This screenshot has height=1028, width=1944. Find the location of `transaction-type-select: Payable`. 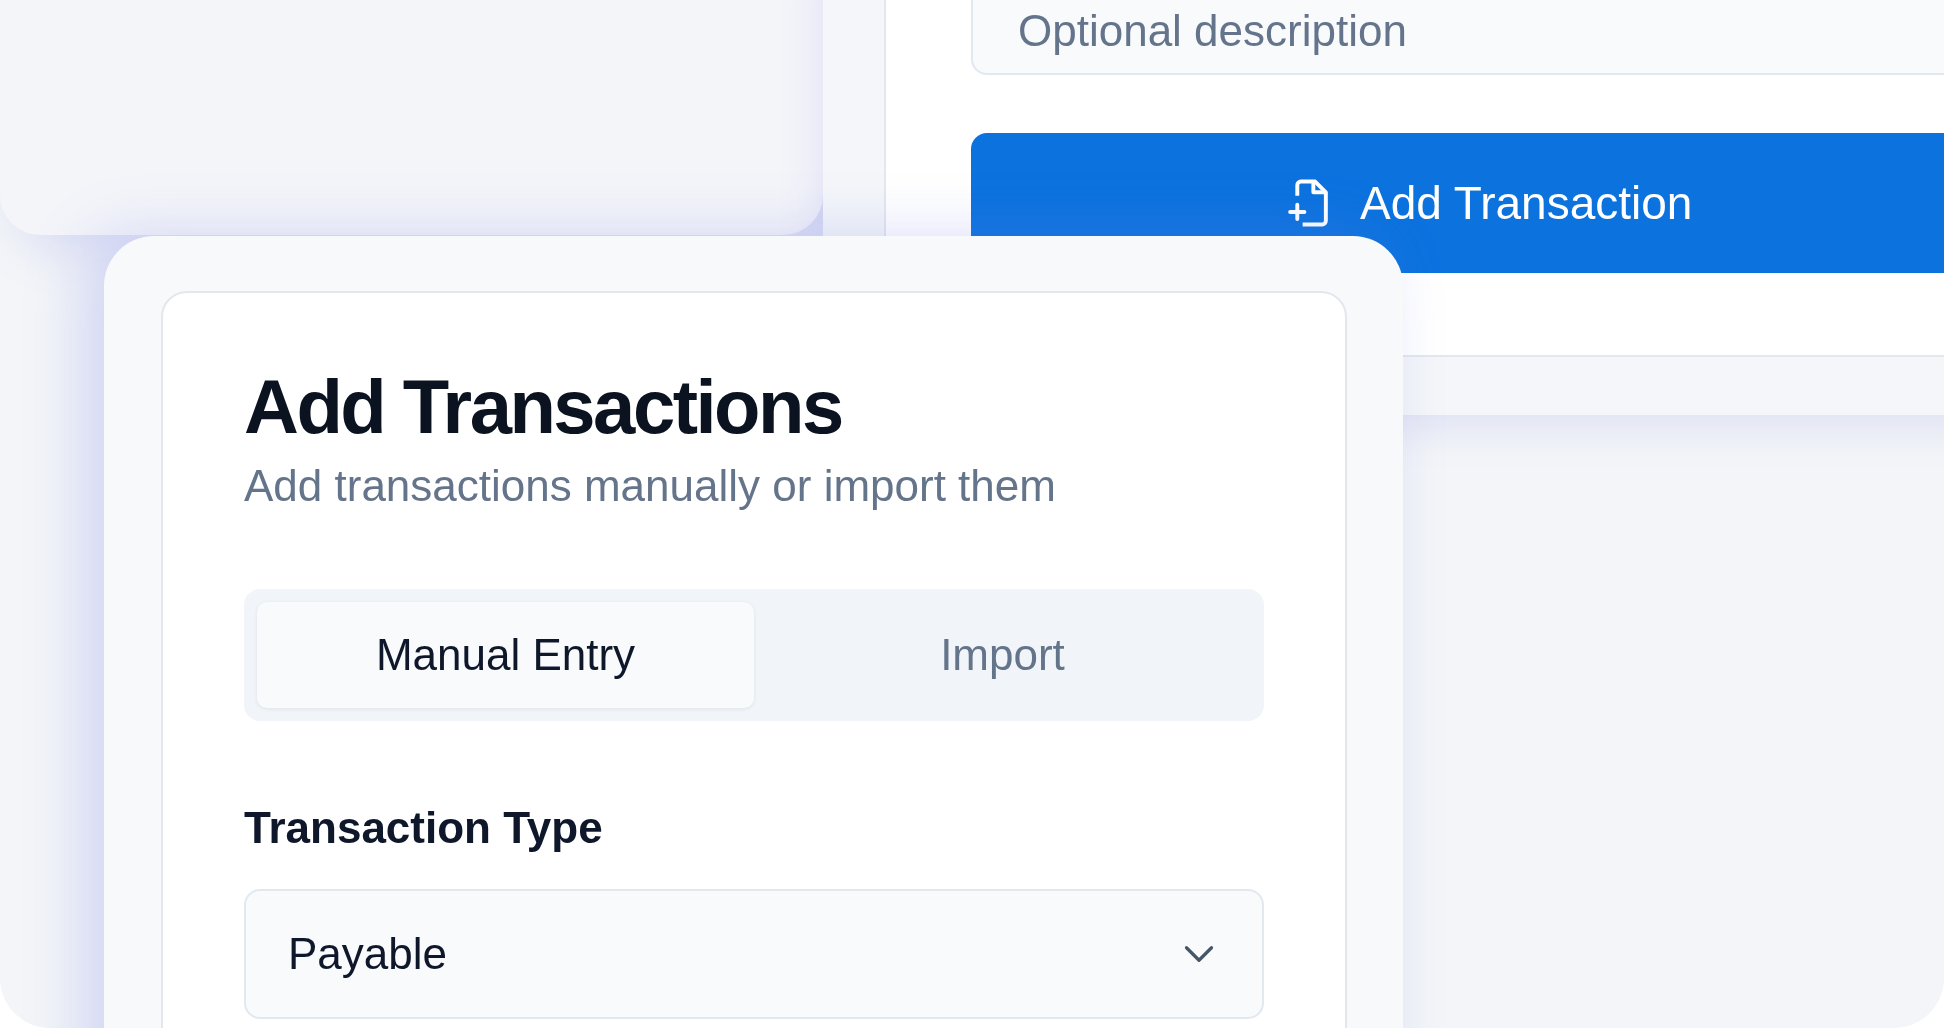

transaction-type-select: Payable is located at coordinates (754, 953).